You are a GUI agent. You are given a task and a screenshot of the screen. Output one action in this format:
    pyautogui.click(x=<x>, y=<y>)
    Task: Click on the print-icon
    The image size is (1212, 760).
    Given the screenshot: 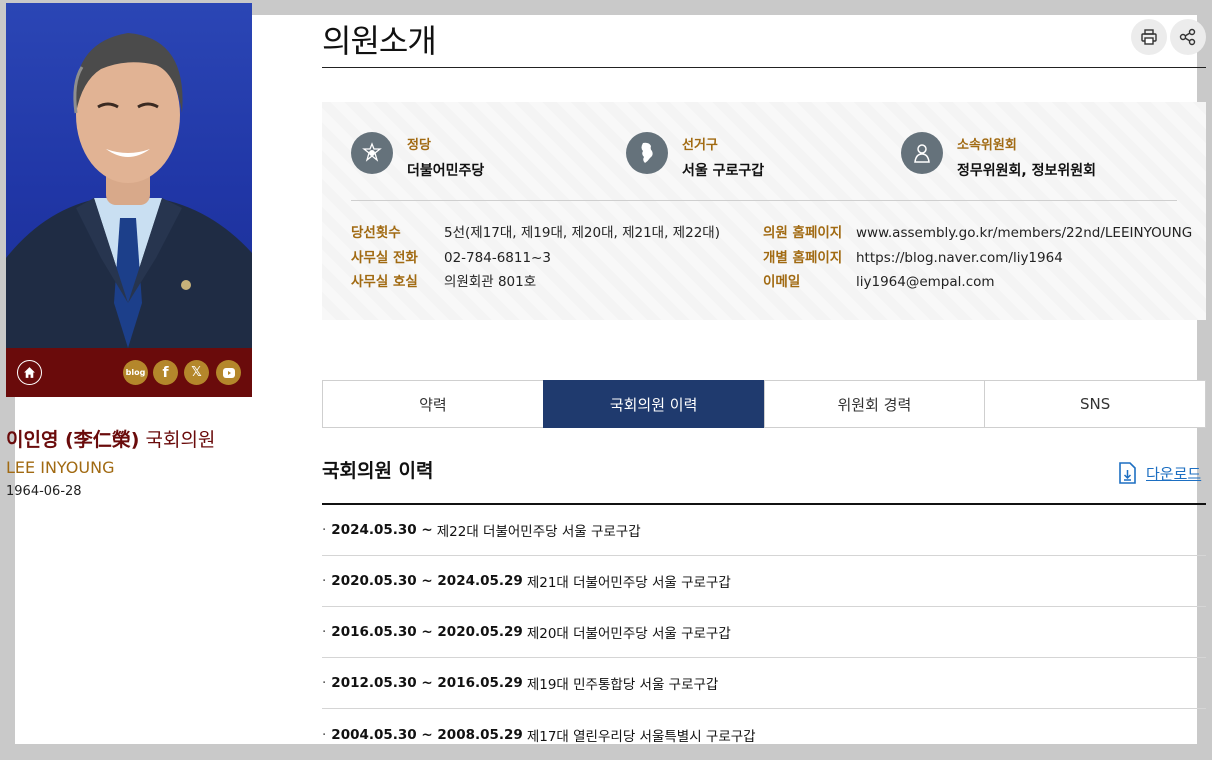 What is the action you would take?
    pyautogui.click(x=1149, y=37)
    